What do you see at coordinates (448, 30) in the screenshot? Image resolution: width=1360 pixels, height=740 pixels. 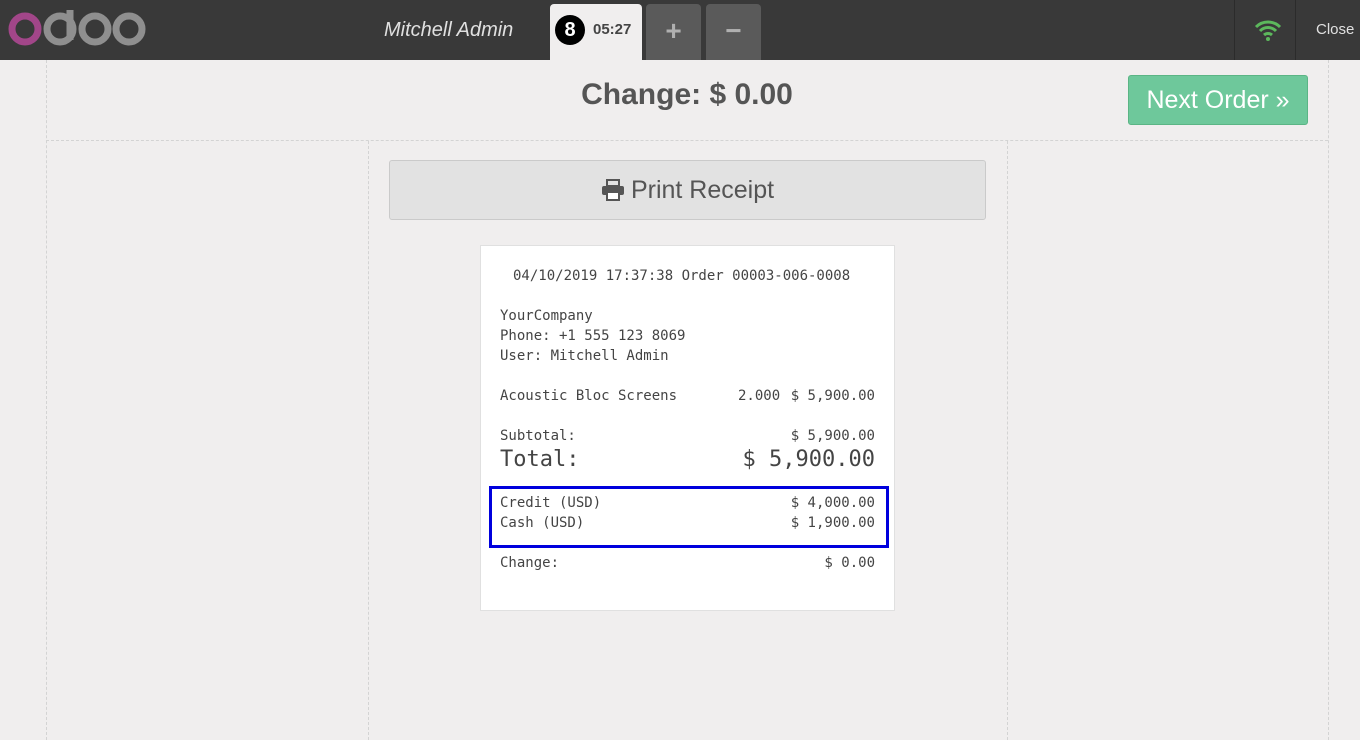 I see `cashier-name: Mitchell Admin` at bounding box center [448, 30].